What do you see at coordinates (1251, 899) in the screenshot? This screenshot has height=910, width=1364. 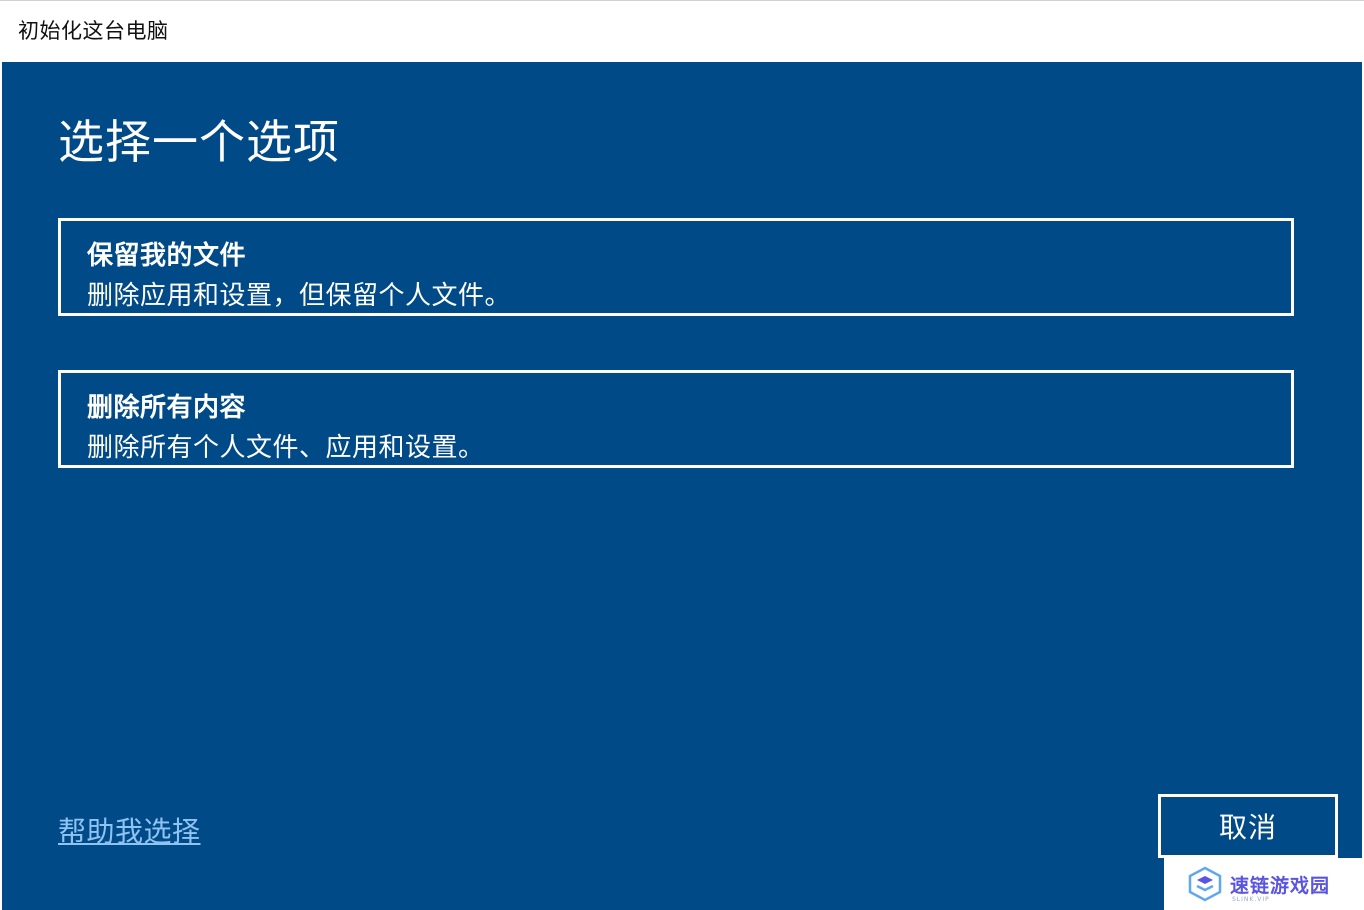 I see `watermark-subtext: SLINK.VIP` at bounding box center [1251, 899].